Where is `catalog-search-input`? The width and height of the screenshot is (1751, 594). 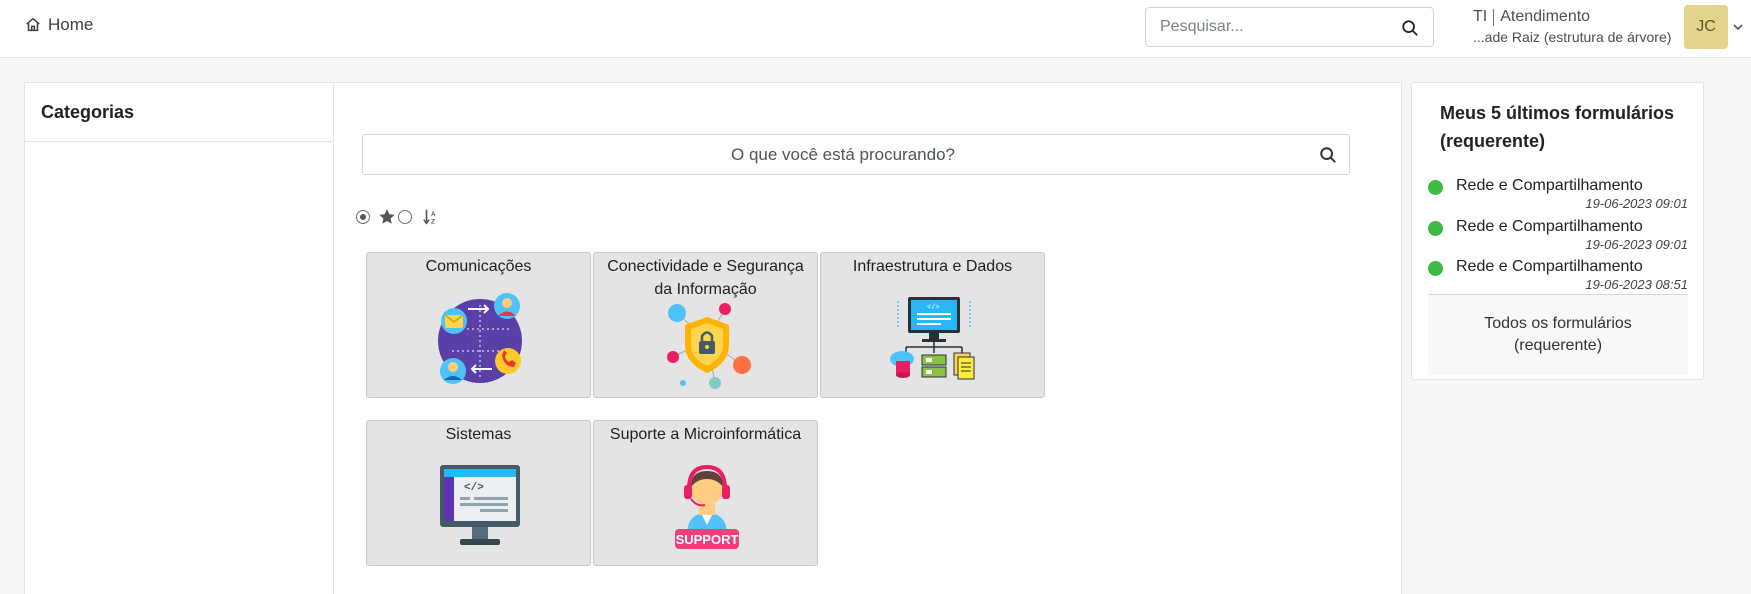 catalog-search-input is located at coordinates (843, 155).